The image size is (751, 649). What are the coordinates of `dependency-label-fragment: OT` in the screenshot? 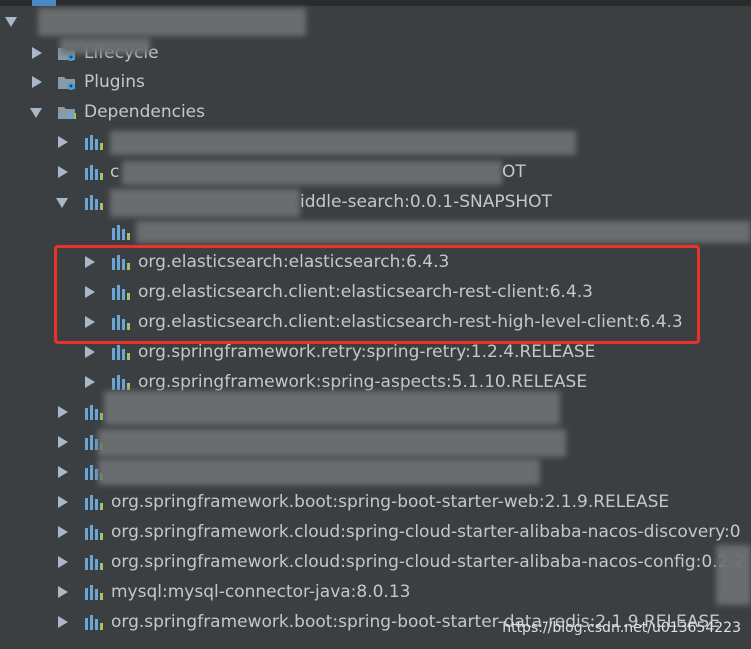 It's located at (514, 172).